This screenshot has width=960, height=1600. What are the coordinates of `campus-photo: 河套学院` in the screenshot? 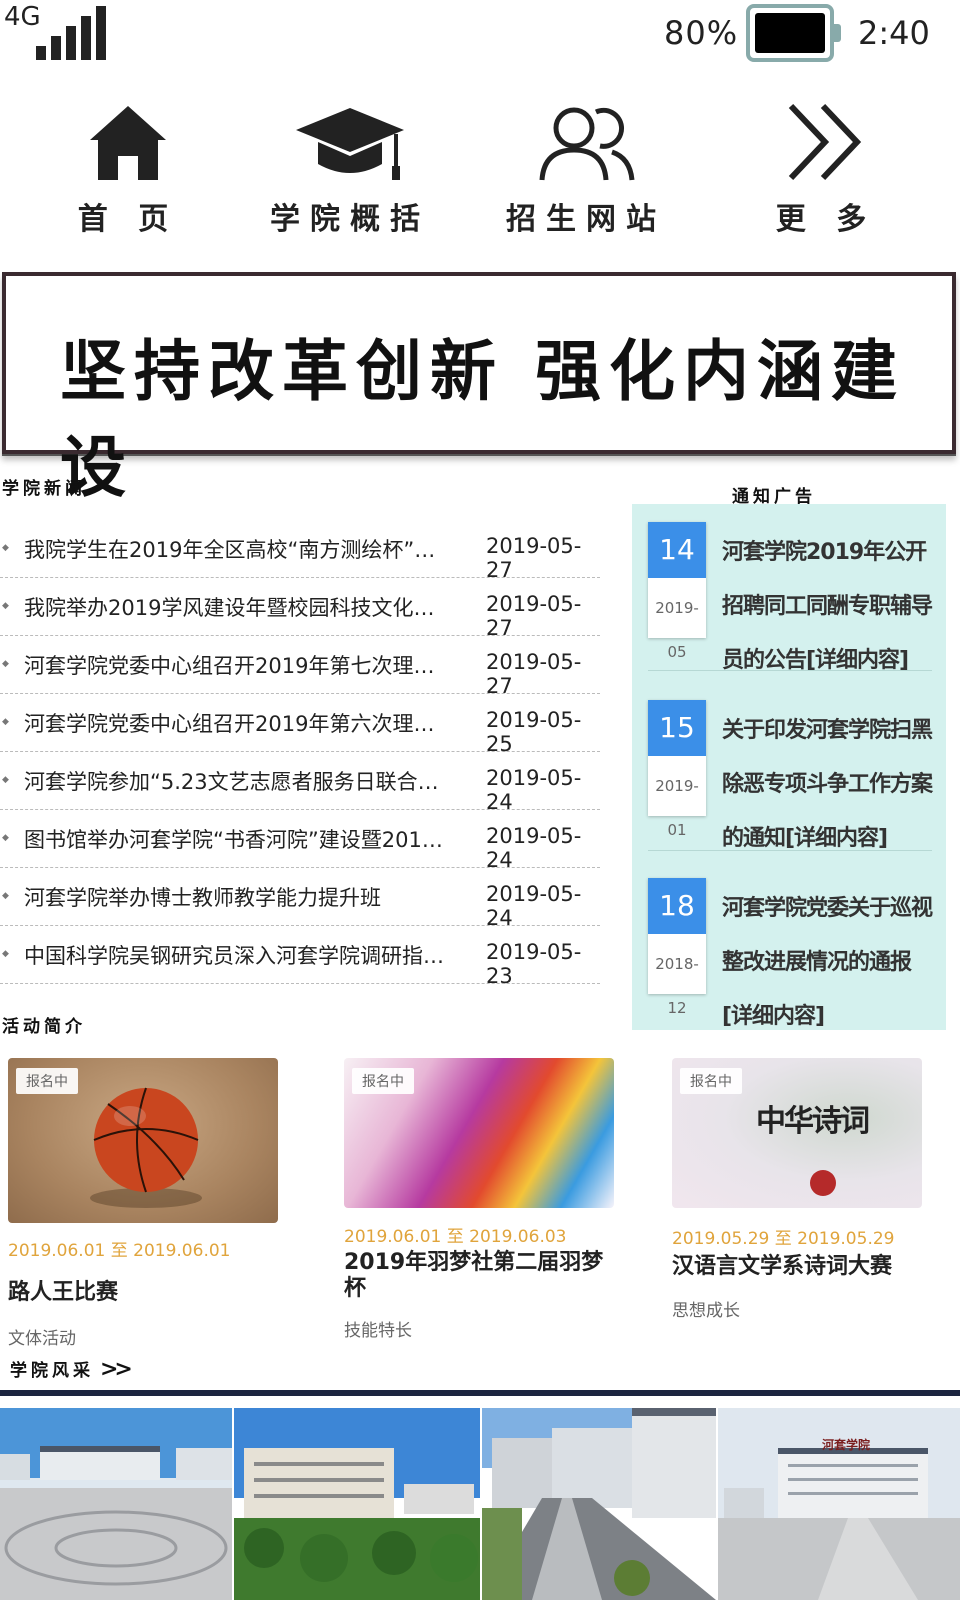 It's located at (839, 1504).